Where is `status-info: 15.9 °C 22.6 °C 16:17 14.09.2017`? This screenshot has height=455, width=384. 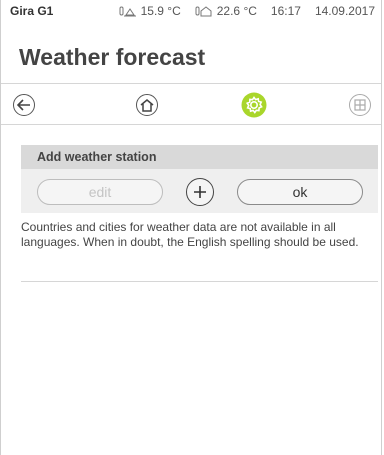
status-info: 15.9 °C 22.6 °C 16:17 14.09.2017 is located at coordinates (247, 11).